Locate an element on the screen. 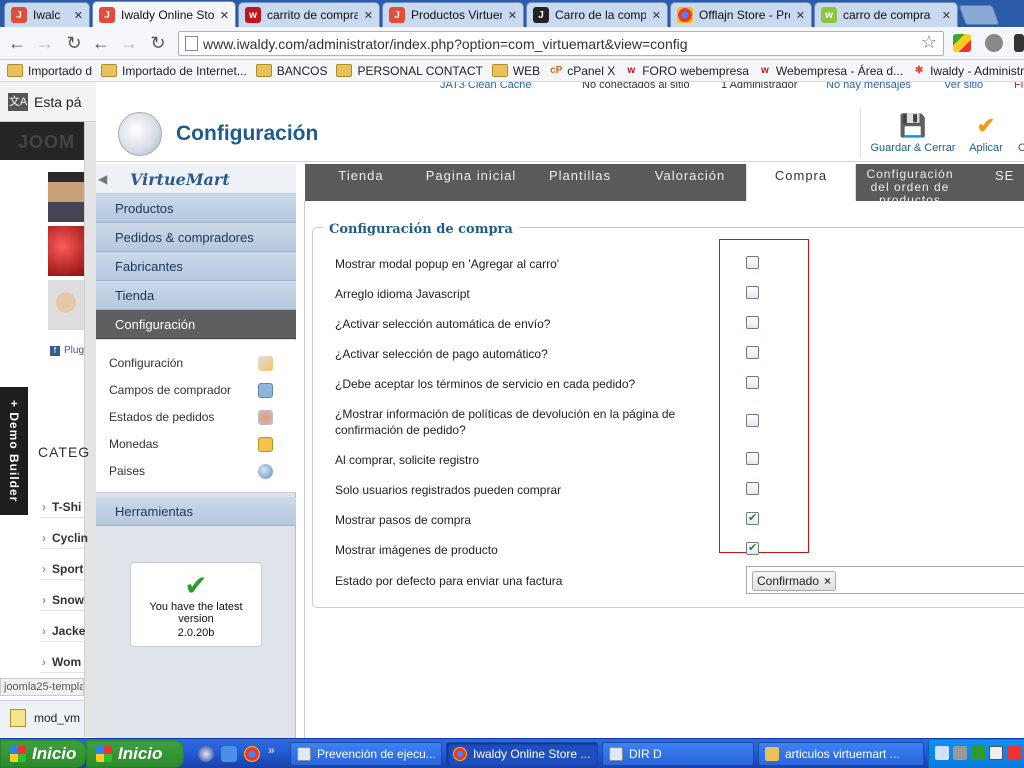 The image size is (1024, 768). submenu-campos: Campos de comprador is located at coordinates (199, 390).